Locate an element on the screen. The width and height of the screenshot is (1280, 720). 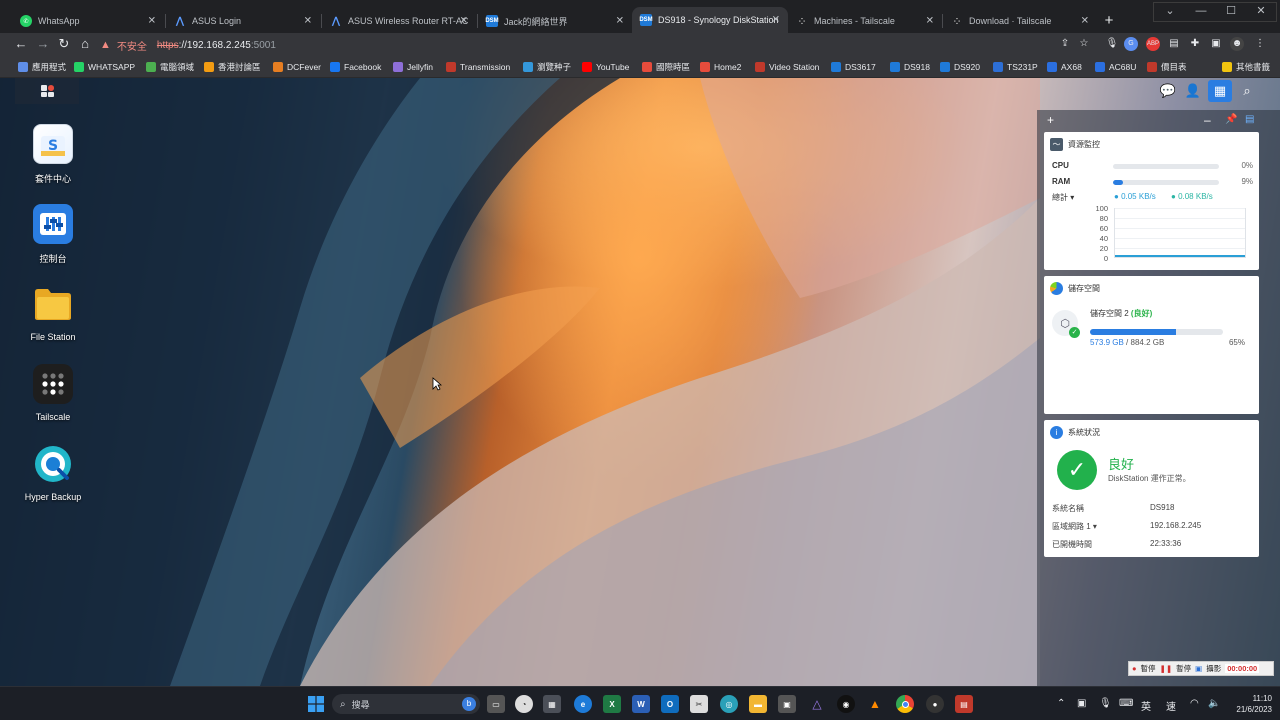
app-package-center: S 套件中心 is located at coordinates (53, 154).